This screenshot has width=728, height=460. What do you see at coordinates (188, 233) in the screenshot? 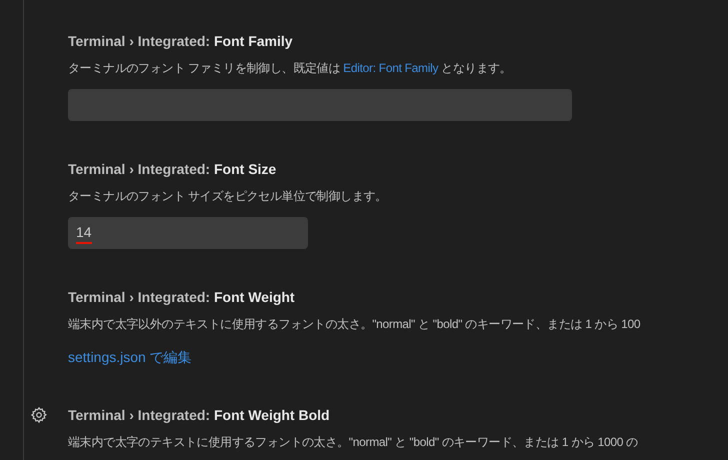
I see `number-field: 14` at bounding box center [188, 233].